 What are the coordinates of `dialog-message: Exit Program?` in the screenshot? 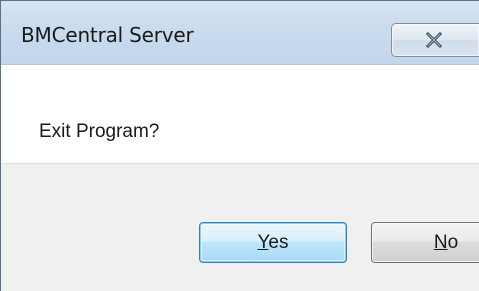 It's located at (99, 131).